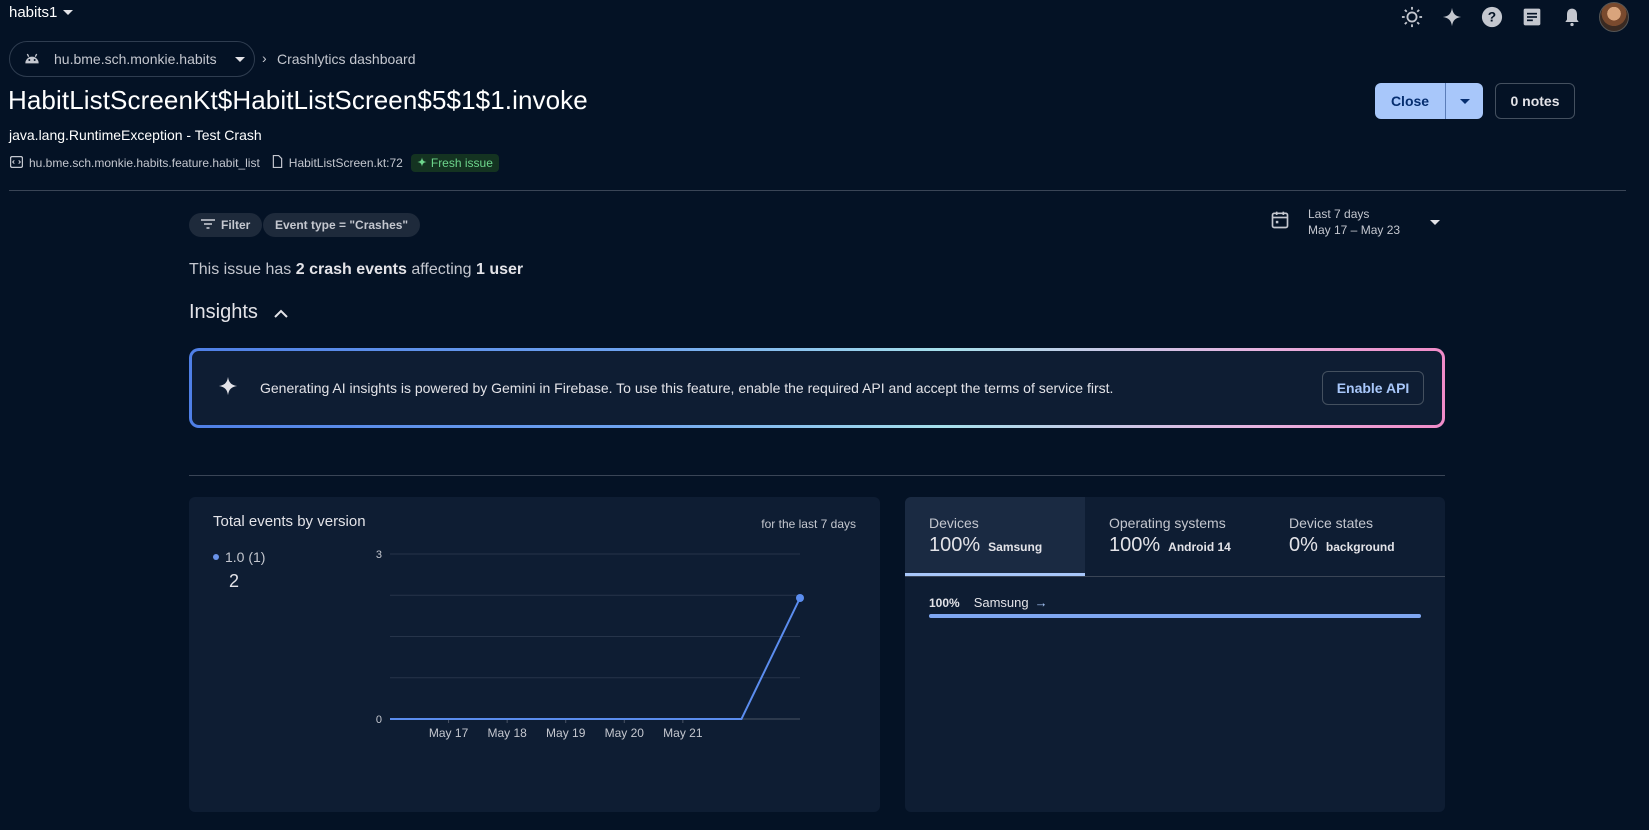 The image size is (1649, 830). I want to click on device-row-percent: 100%, so click(944, 602).